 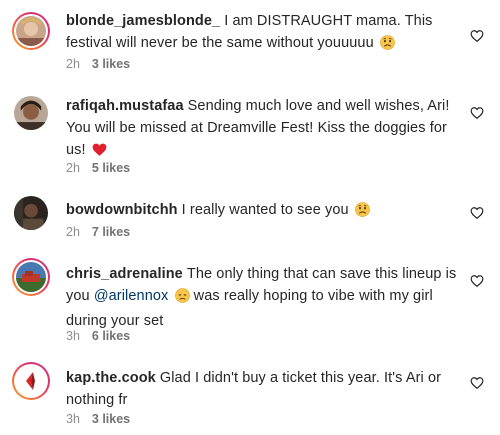 What do you see at coordinates (124, 274) in the screenshot?
I see `comment-username: chris_adrenaline` at bounding box center [124, 274].